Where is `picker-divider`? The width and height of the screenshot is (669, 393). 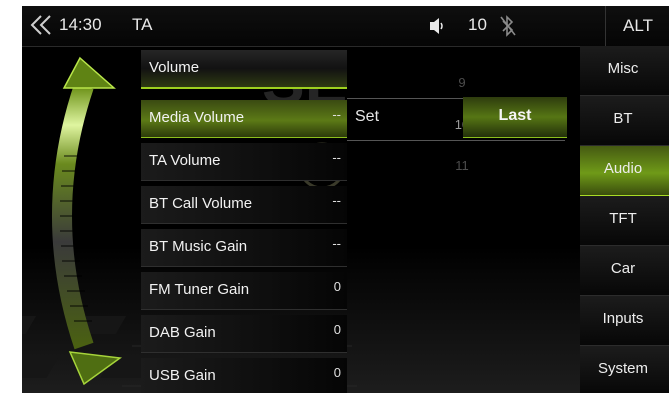 picker-divider is located at coordinates (456, 140).